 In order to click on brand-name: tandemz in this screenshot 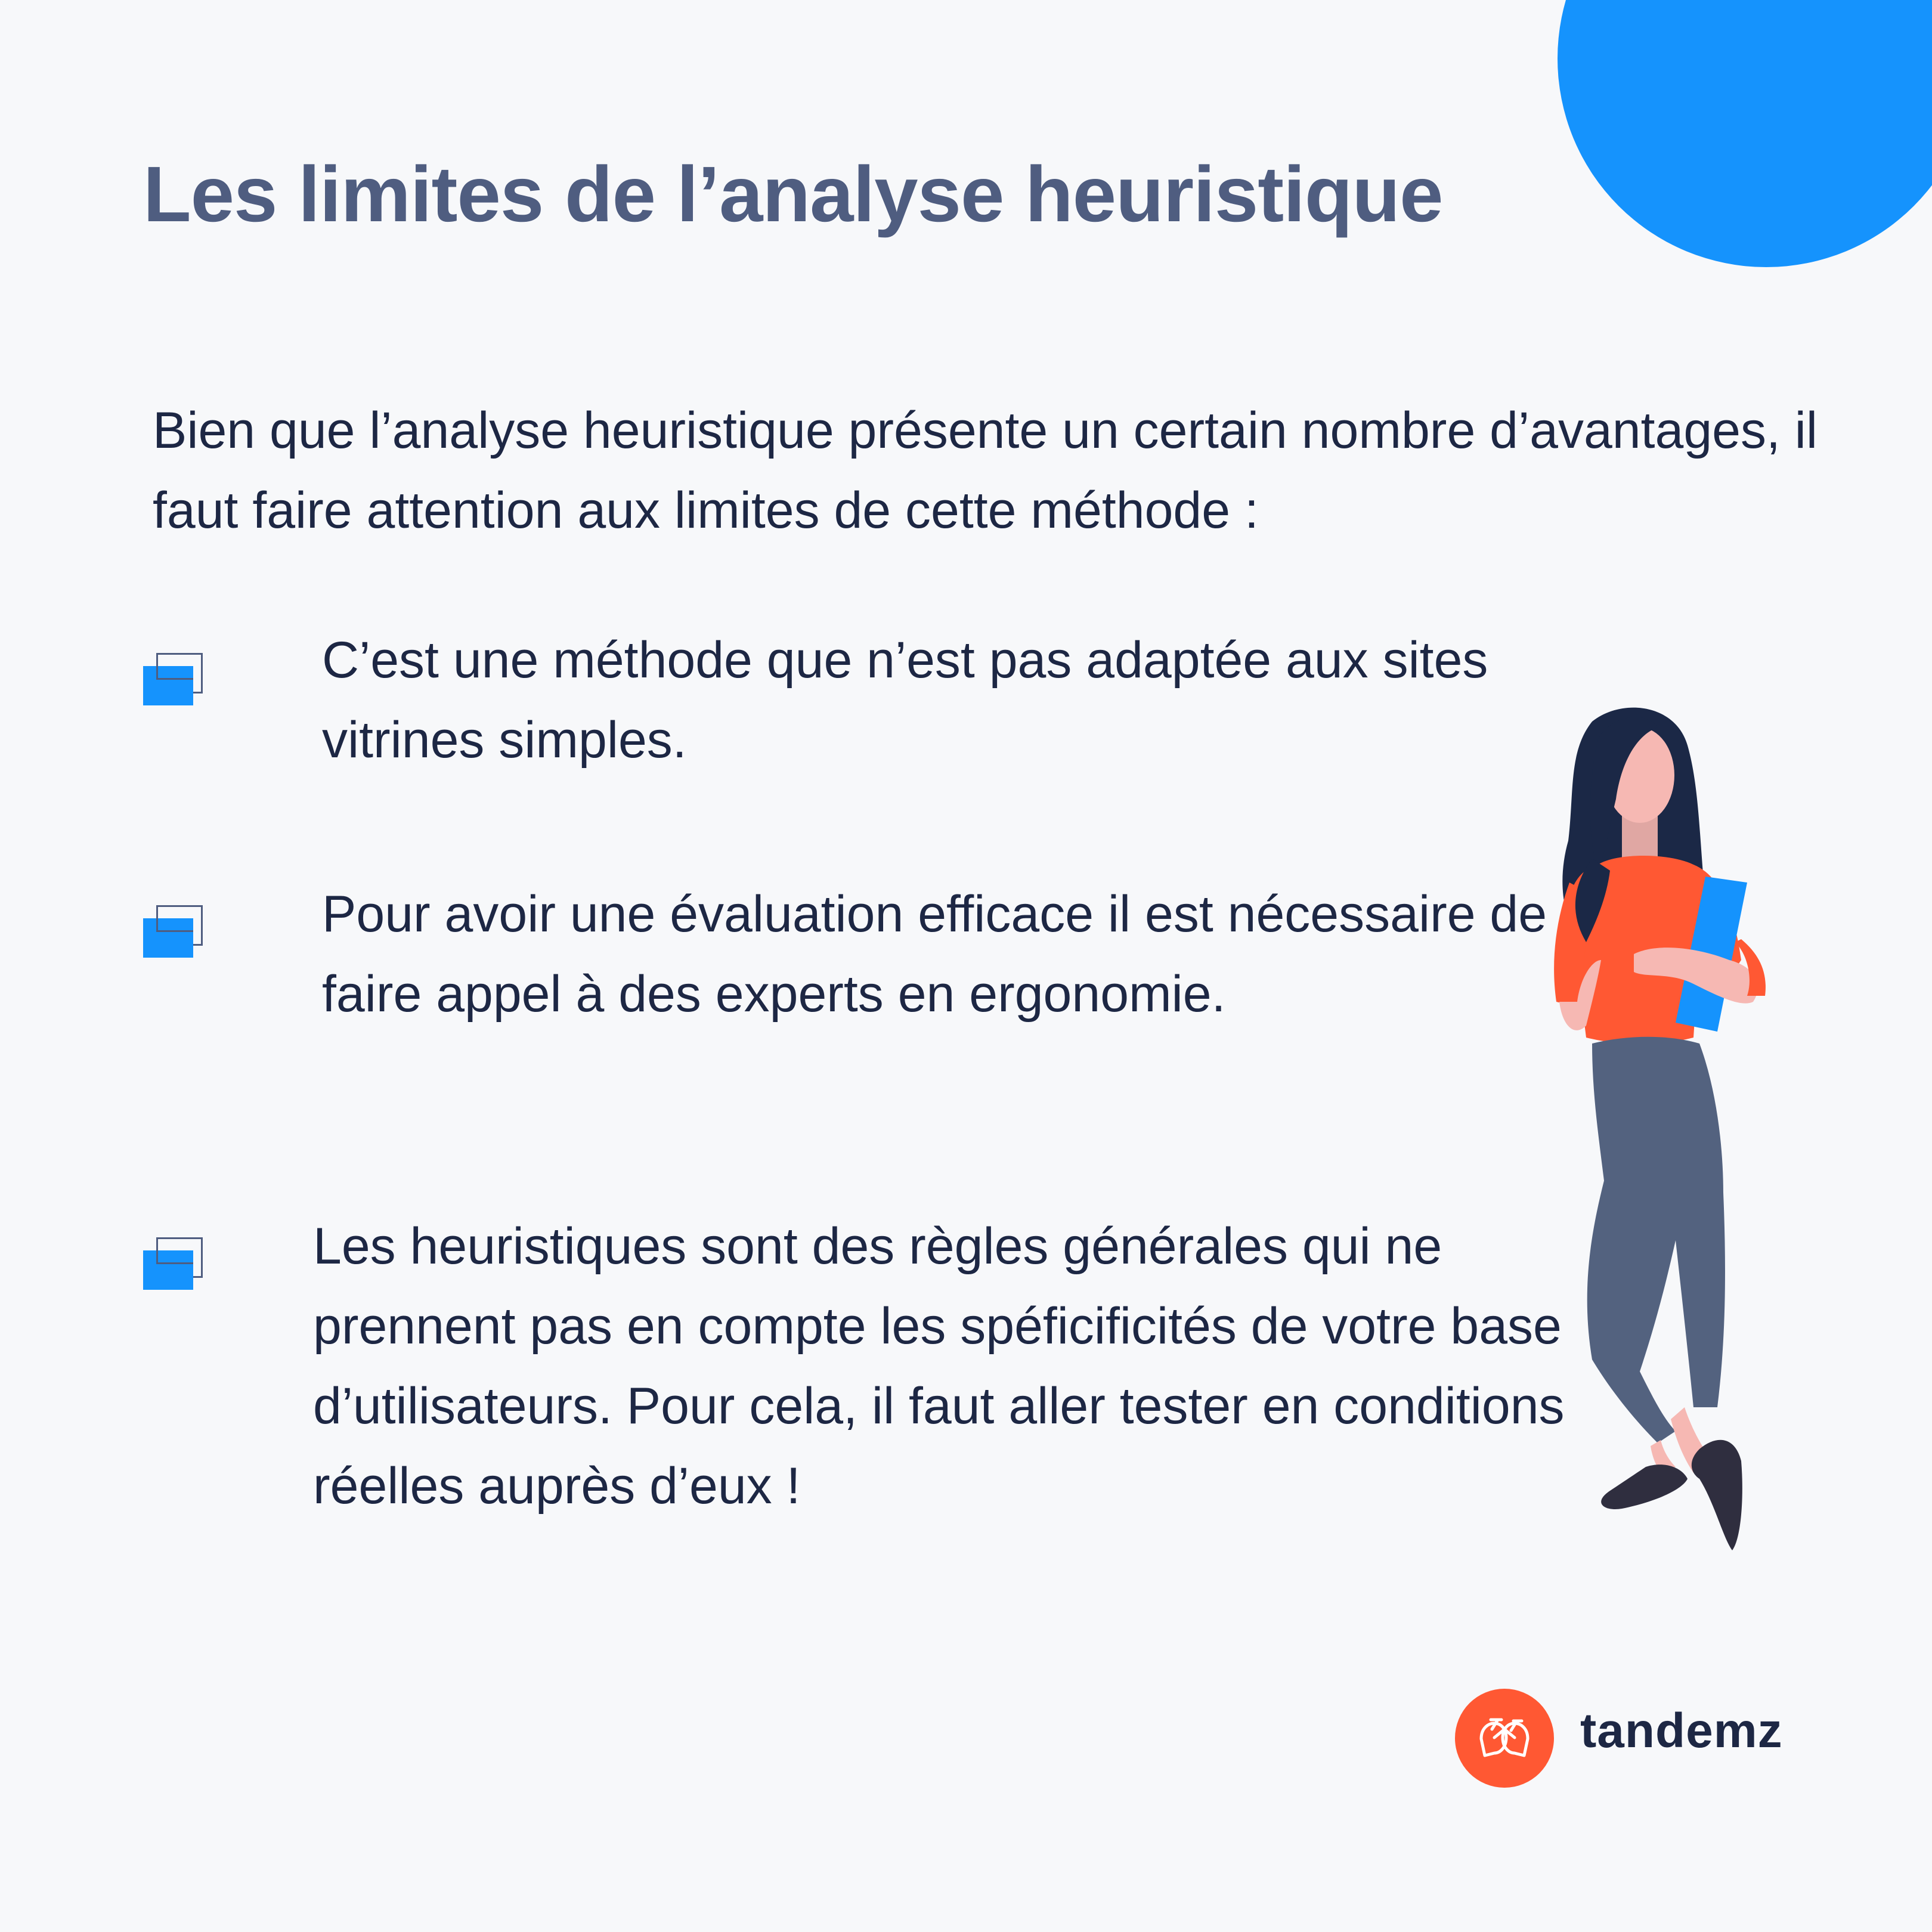, I will do `click(1681, 1731)`.